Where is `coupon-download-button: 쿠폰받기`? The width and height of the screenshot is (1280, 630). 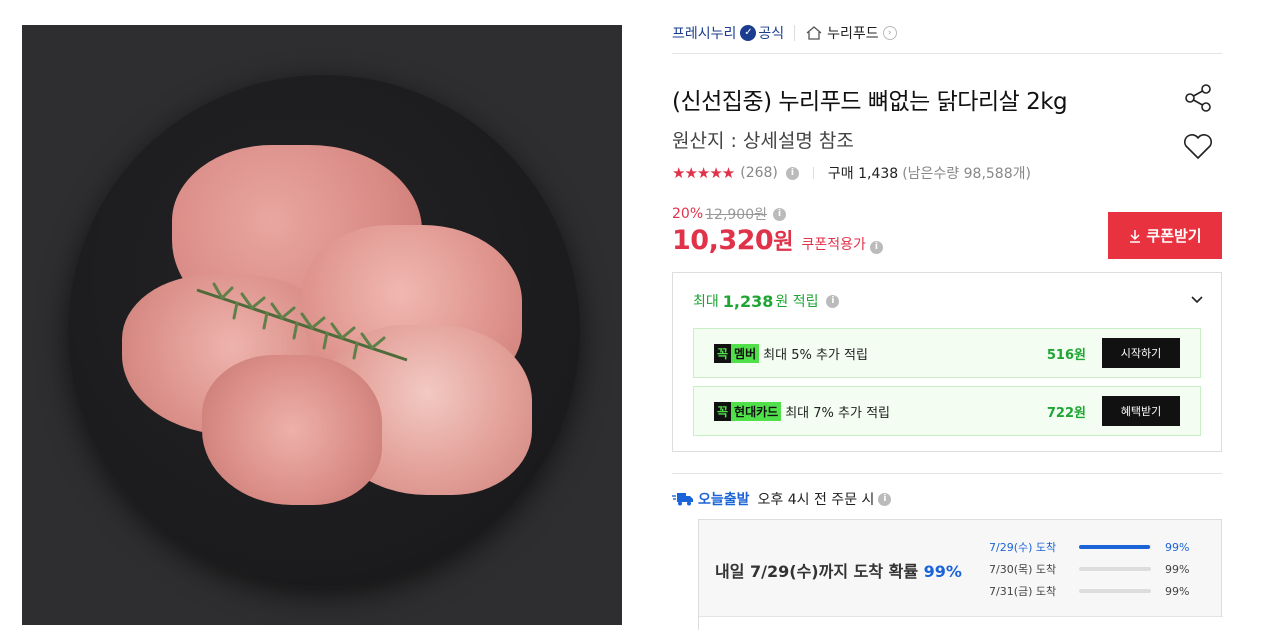 coupon-download-button: 쿠폰받기 is located at coordinates (1165, 235).